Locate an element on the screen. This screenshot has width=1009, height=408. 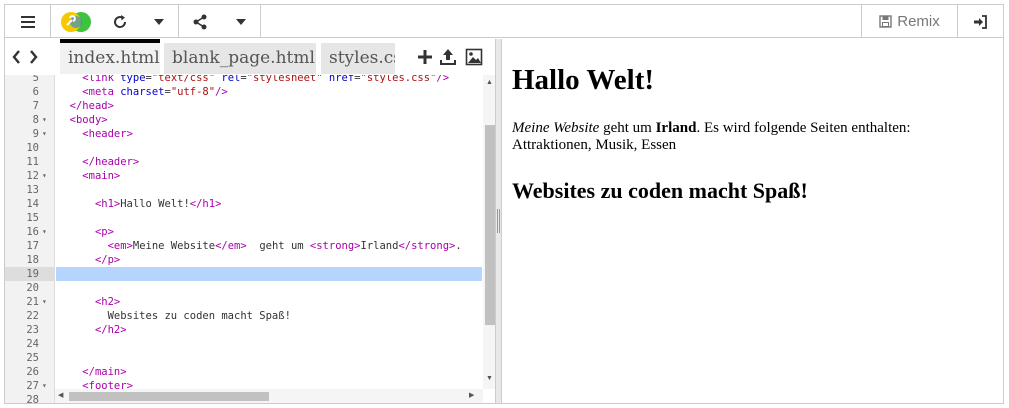
line-number: 25 is located at coordinates (32, 358).